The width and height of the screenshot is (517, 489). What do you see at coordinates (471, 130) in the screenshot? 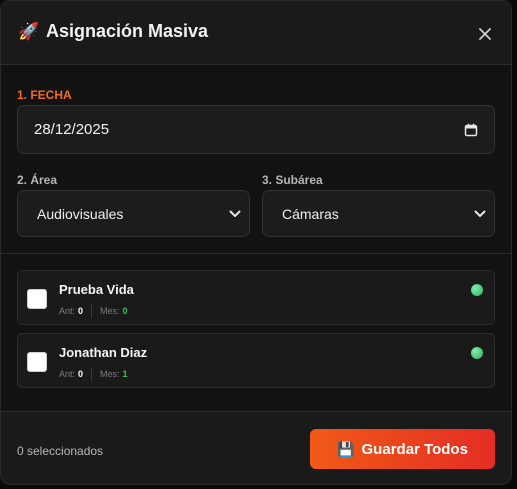
I see `calendar-icon` at bounding box center [471, 130].